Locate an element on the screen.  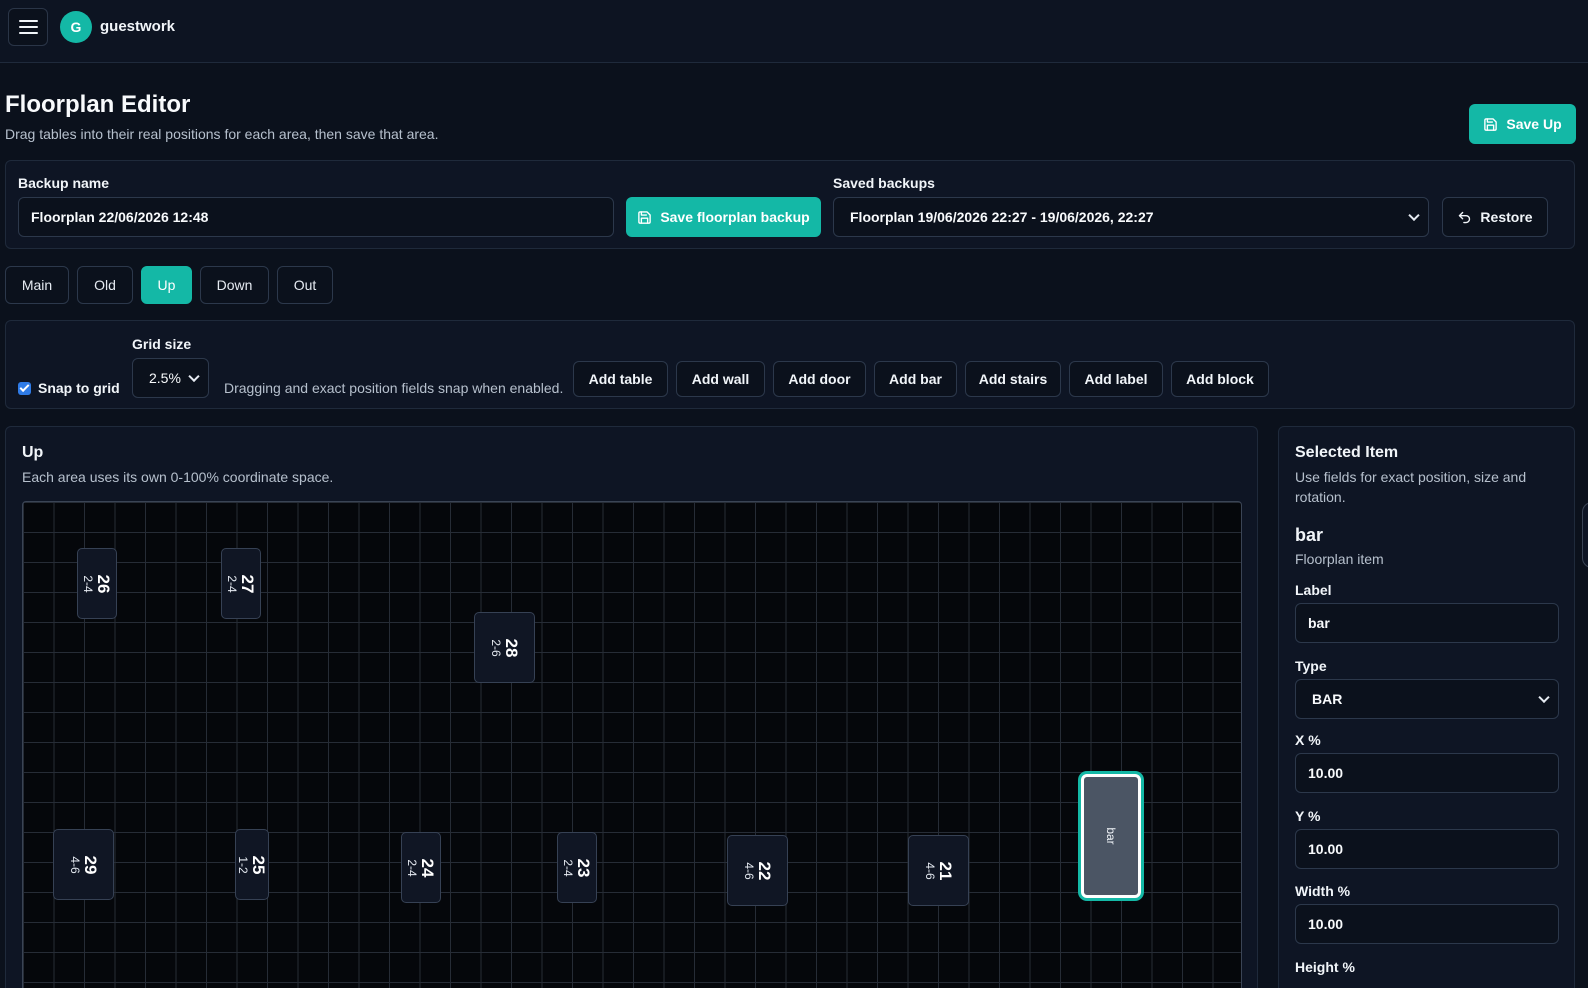
selected-title: Selected Item is located at coordinates (1347, 452).